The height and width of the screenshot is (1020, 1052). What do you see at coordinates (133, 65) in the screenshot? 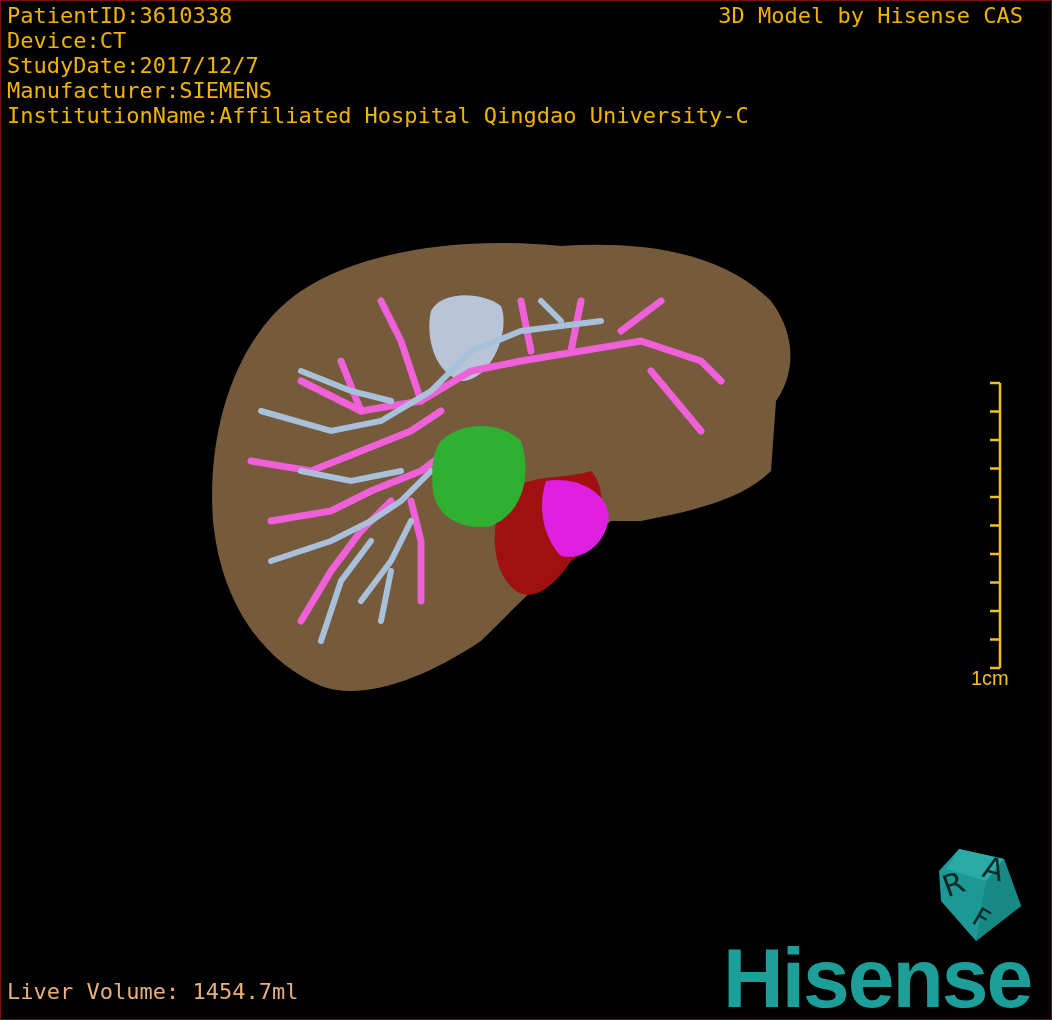
I see `patient-info-text: StudyDate:2017/12/7` at bounding box center [133, 65].